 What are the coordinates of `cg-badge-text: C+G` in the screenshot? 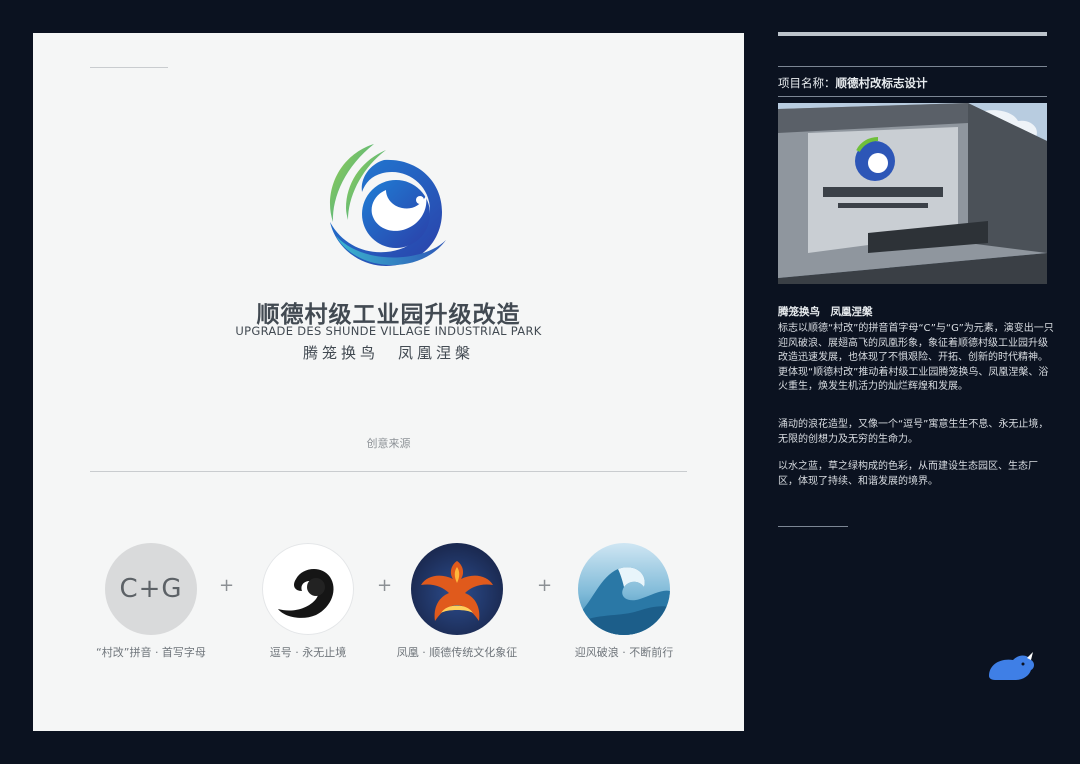 It's located at (151, 589).